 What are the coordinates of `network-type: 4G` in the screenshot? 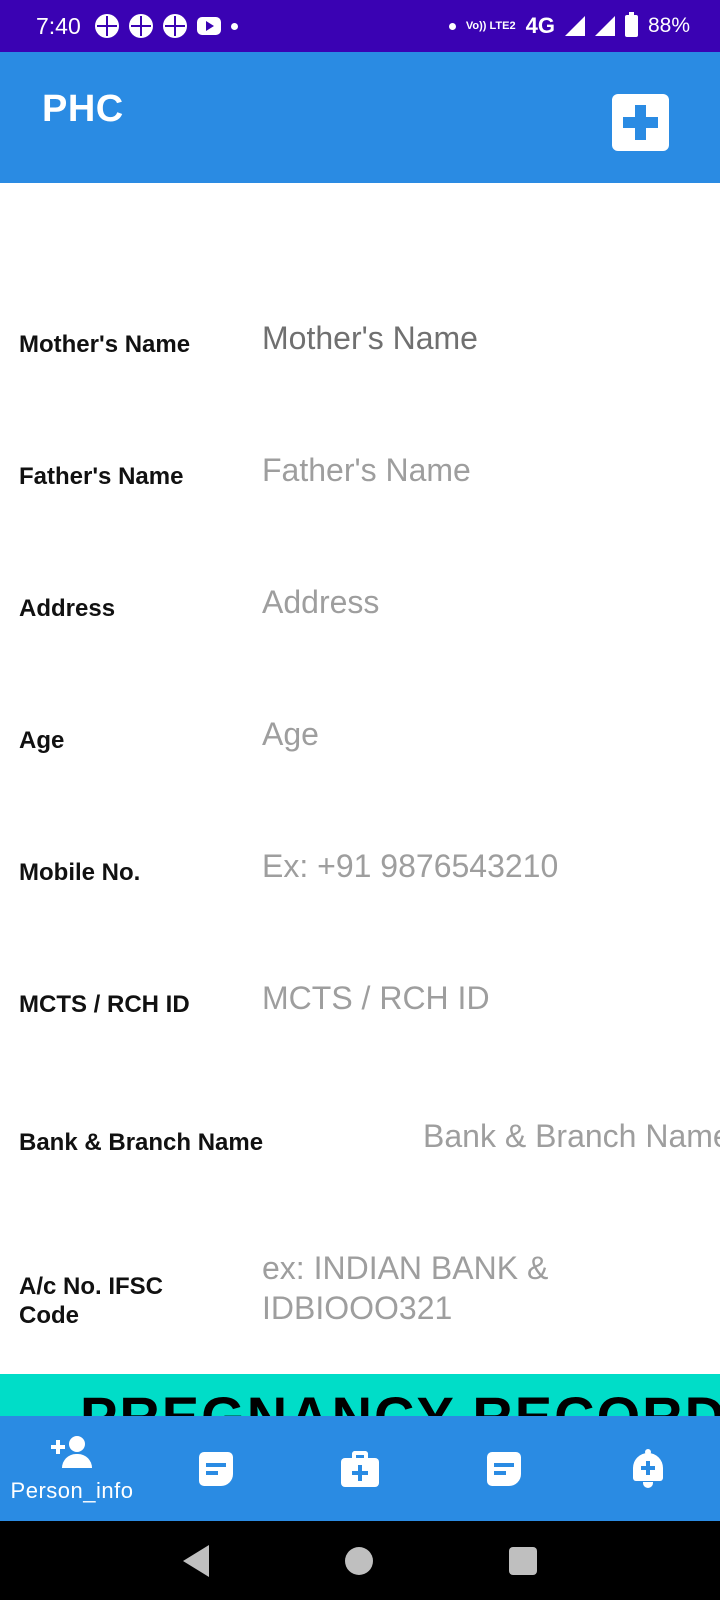 It's located at (540, 25).